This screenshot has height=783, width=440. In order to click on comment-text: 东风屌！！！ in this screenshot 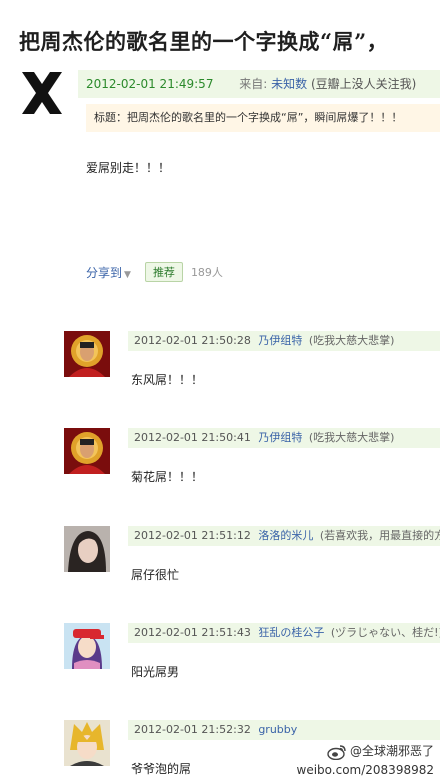, I will do `click(167, 380)`.